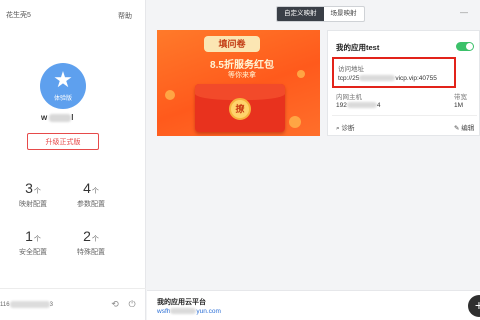 This screenshot has height=320, width=480. I want to click on address-label: 访问地址, so click(351, 69).